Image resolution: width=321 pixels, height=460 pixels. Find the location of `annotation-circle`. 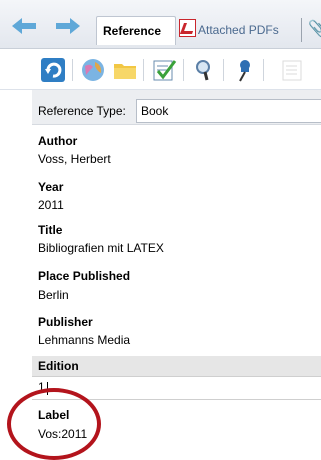

annotation-circle is located at coordinates (54, 424).